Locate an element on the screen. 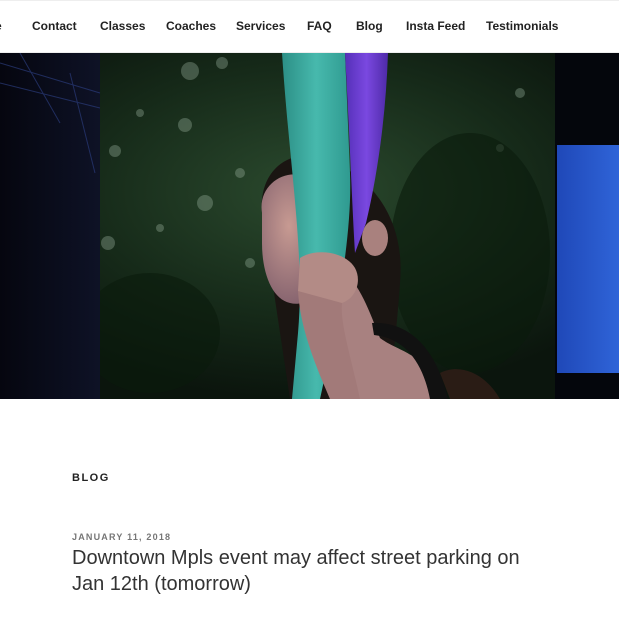 The width and height of the screenshot is (619, 619). nav-item-blog: Blog is located at coordinates (369, 26).